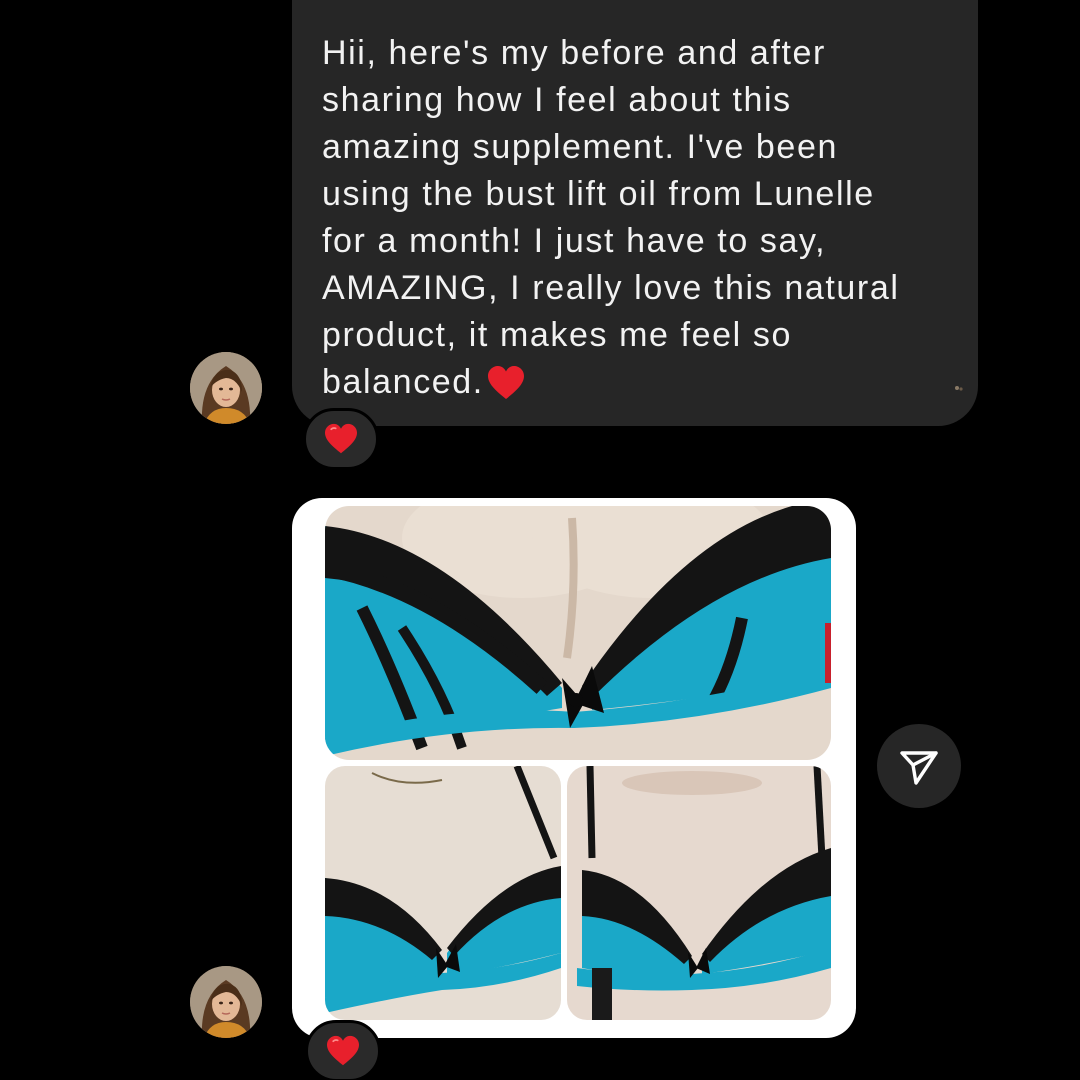  I want to click on dust-speck, so click(959, 388).